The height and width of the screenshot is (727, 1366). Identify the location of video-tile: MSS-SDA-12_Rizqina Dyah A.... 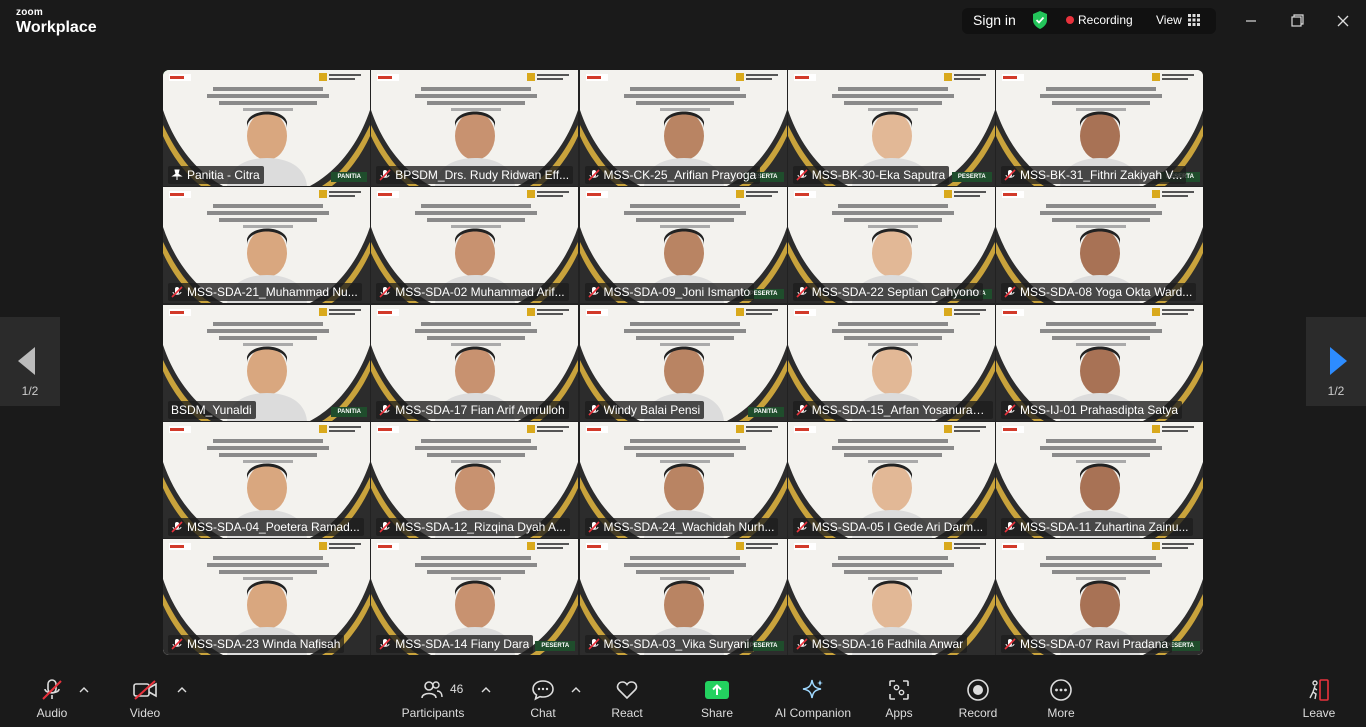
(475, 479).